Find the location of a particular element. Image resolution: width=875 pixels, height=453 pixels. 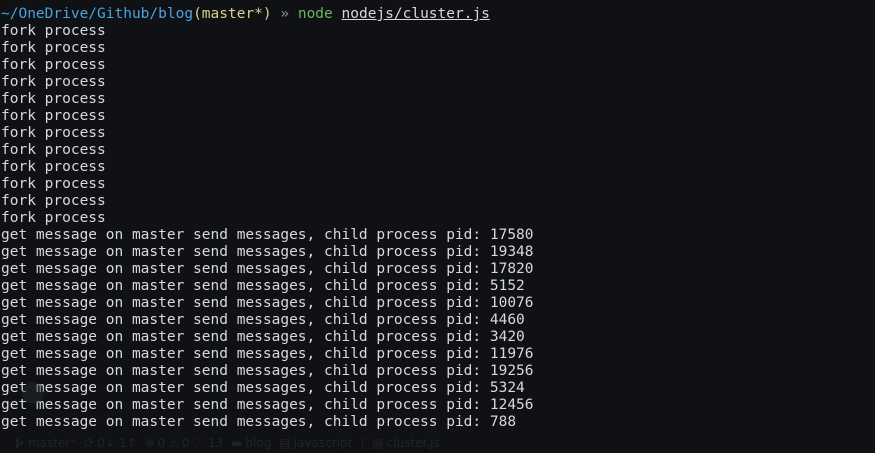

status-branch-label: master* is located at coordinates (52, 442).